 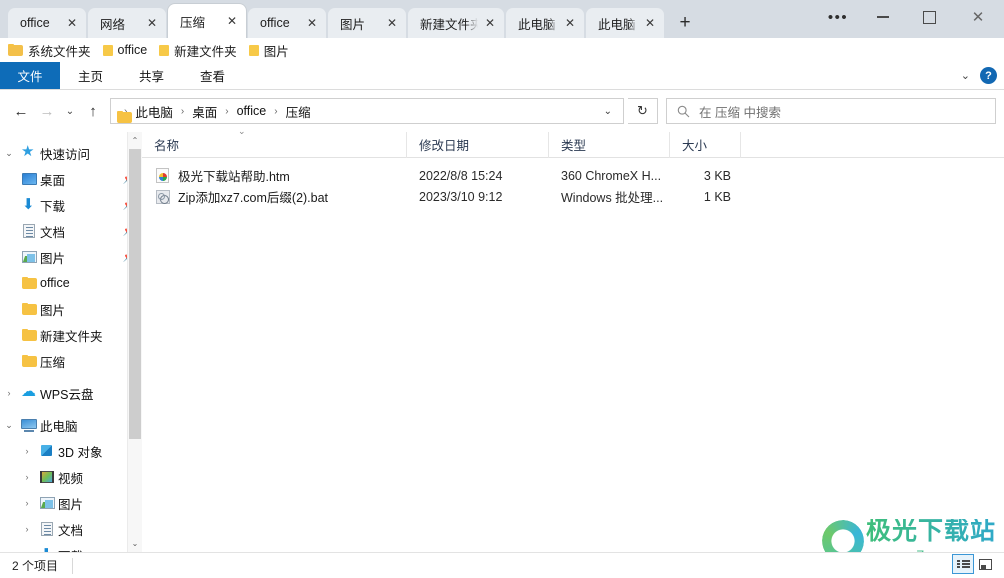 What do you see at coordinates (71, 231) in the screenshot?
I see `sidebar-item-documents: 文档 📌` at bounding box center [71, 231].